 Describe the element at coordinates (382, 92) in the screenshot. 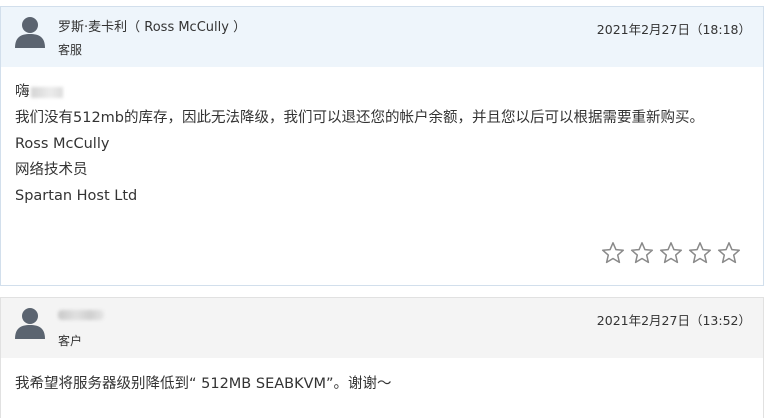

I see `greeting-line: 嗨` at that location.